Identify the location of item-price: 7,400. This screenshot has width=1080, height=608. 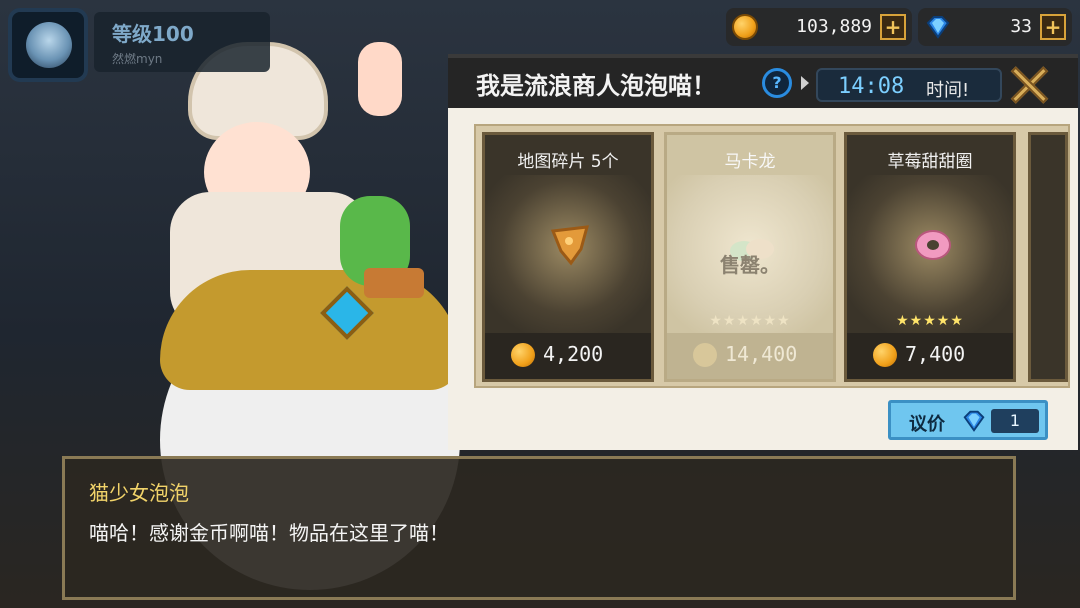
(935, 354).